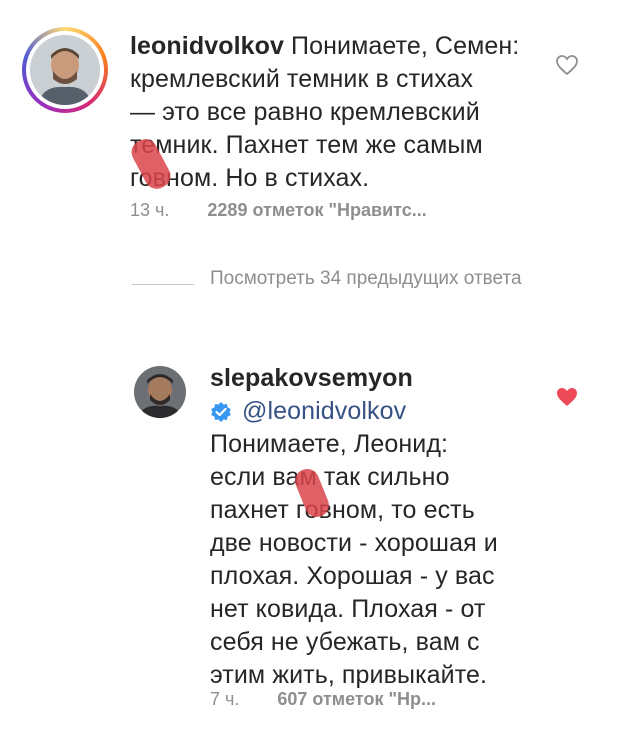 This screenshot has height=738, width=620. What do you see at coordinates (149, 210) in the screenshot?
I see `comment-time: 13 ч.` at bounding box center [149, 210].